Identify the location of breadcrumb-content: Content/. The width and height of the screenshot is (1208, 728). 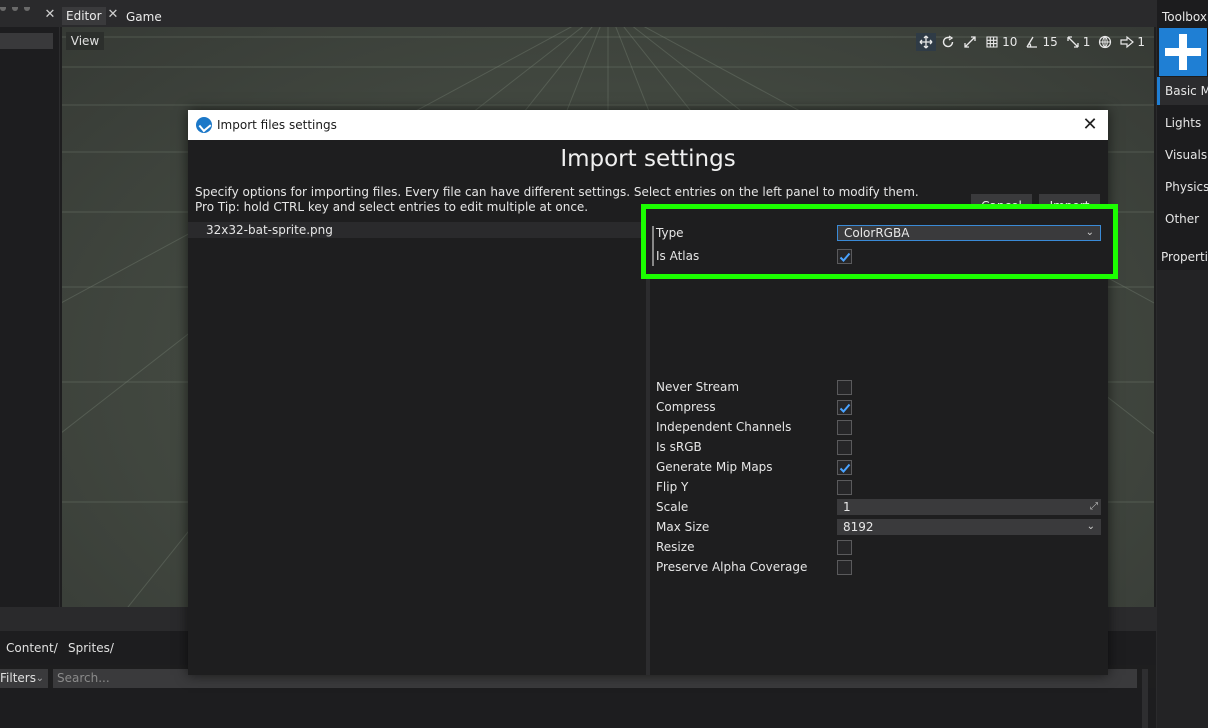
(32, 648).